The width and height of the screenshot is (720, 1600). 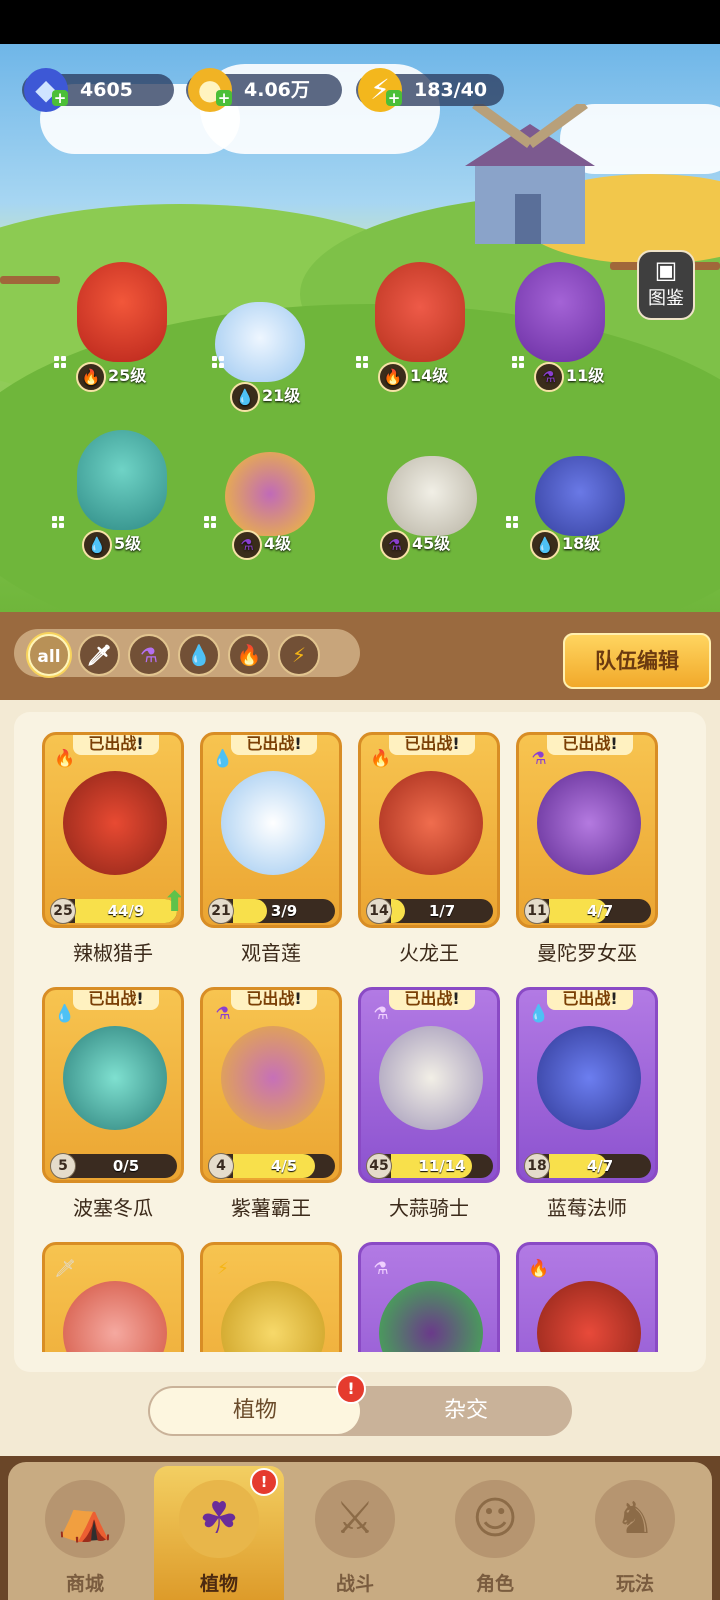 What do you see at coordinates (537, 911) in the screenshot?
I see `card-level: 11` at bounding box center [537, 911].